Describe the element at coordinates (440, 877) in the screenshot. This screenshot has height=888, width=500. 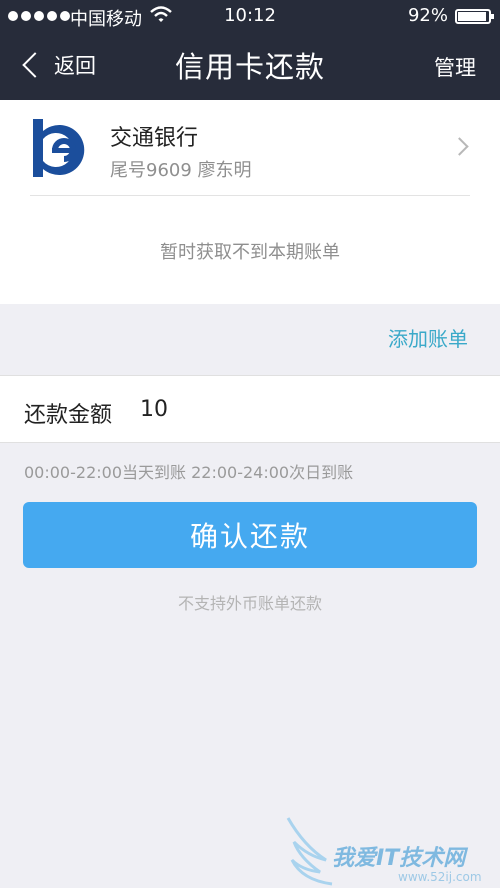
I see `watermark-url: www.52ij.com` at that location.